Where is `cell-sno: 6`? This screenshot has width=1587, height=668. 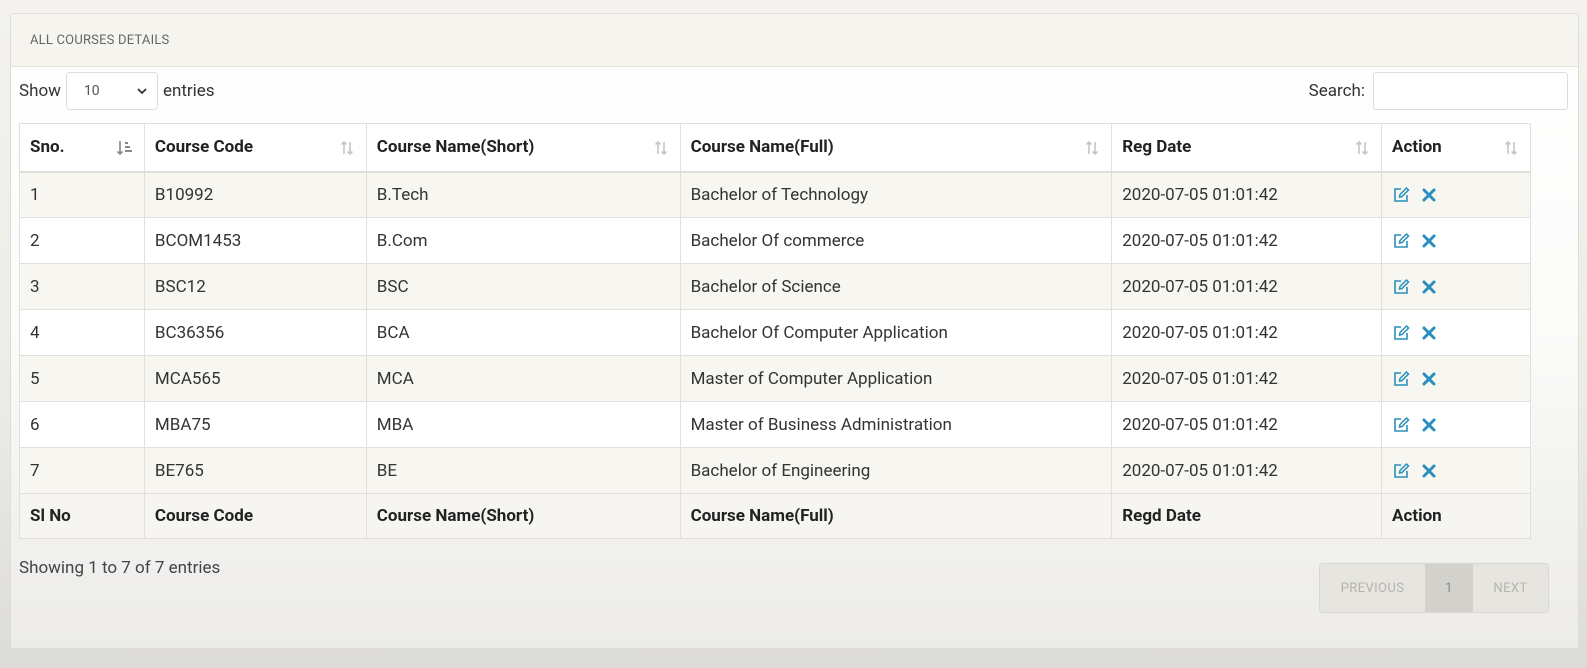 cell-sno: 6 is located at coordinates (82, 424).